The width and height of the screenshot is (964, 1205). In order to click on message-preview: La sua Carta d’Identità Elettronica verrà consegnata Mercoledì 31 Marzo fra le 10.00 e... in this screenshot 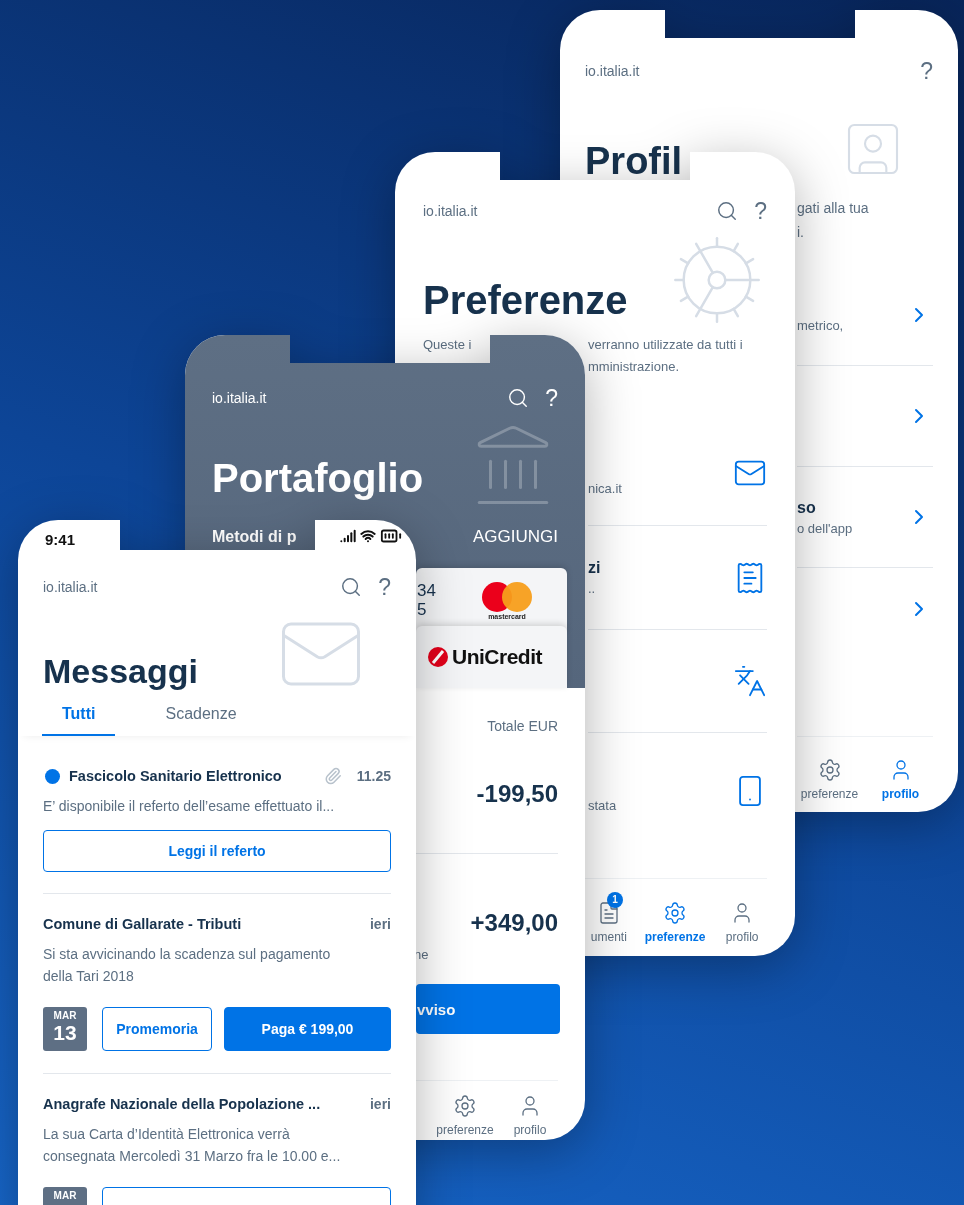, I will do `click(192, 1145)`.